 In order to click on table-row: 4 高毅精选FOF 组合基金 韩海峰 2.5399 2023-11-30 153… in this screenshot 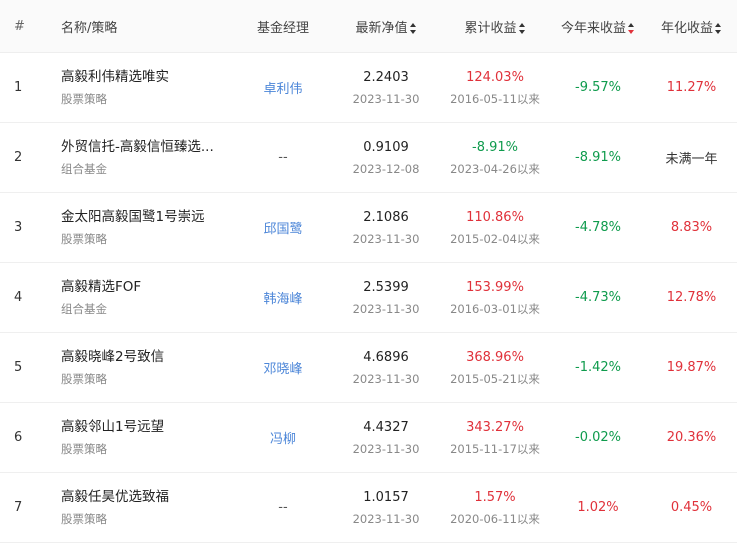, I will do `click(368, 298)`.